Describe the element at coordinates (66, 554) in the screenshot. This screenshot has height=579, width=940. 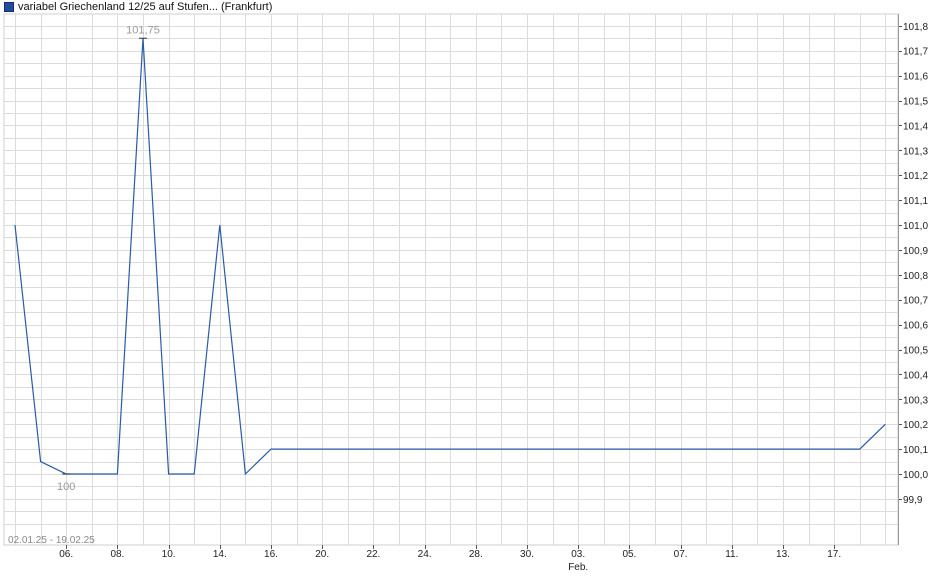
I see `x-tick-label: 06.` at that location.